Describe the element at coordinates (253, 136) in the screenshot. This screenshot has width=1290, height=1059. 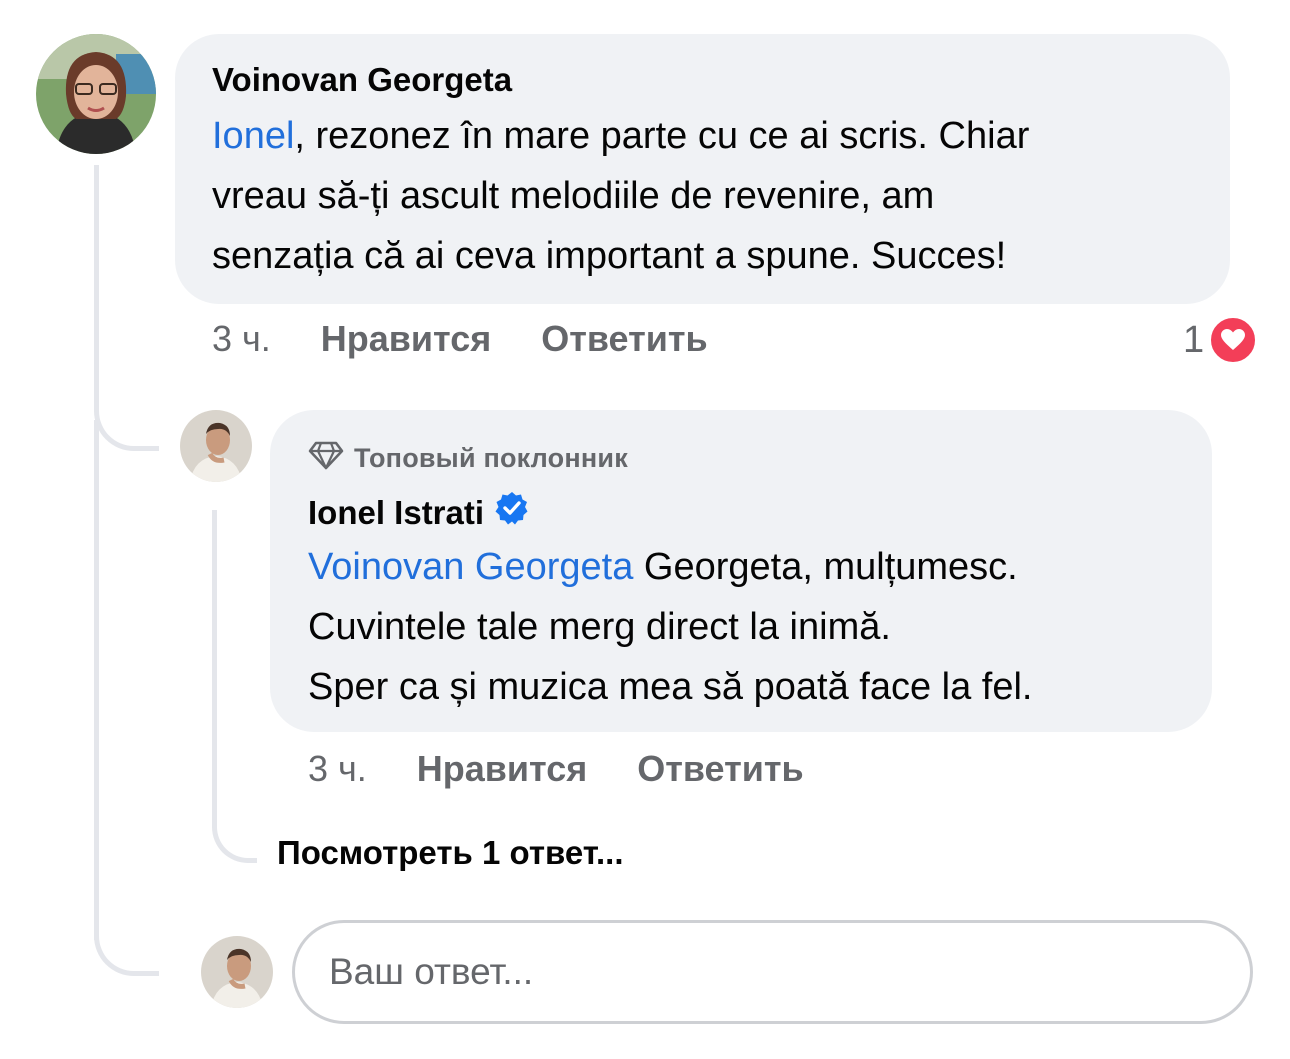
I see `comment-mention-link: Ionel` at that location.